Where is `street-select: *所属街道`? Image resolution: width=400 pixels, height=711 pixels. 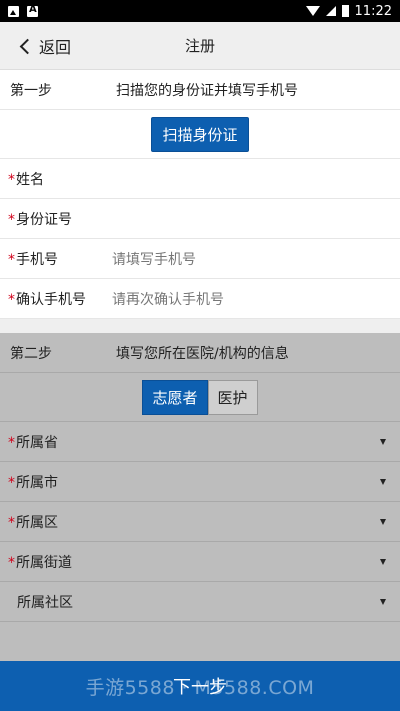 street-select: *所属街道 is located at coordinates (200, 562).